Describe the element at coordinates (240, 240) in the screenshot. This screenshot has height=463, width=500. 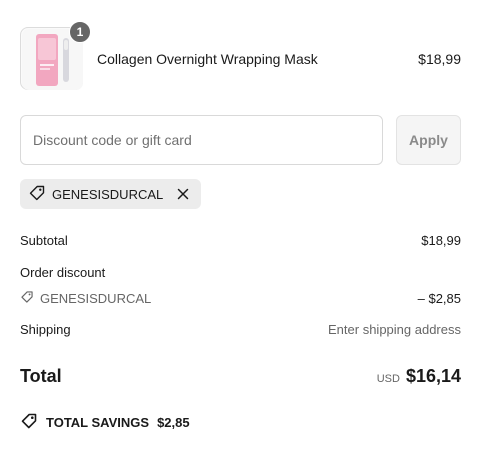
I see `subtotal-row: Subtotal $18,99` at that location.